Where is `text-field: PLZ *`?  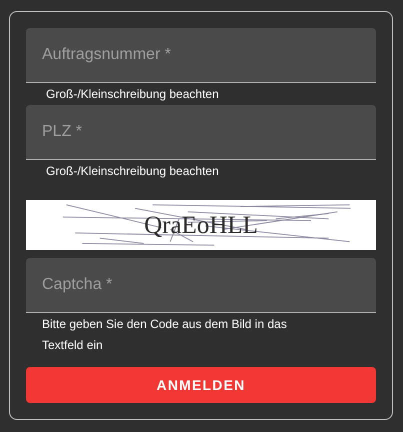
text-field: PLZ * is located at coordinates (201, 132).